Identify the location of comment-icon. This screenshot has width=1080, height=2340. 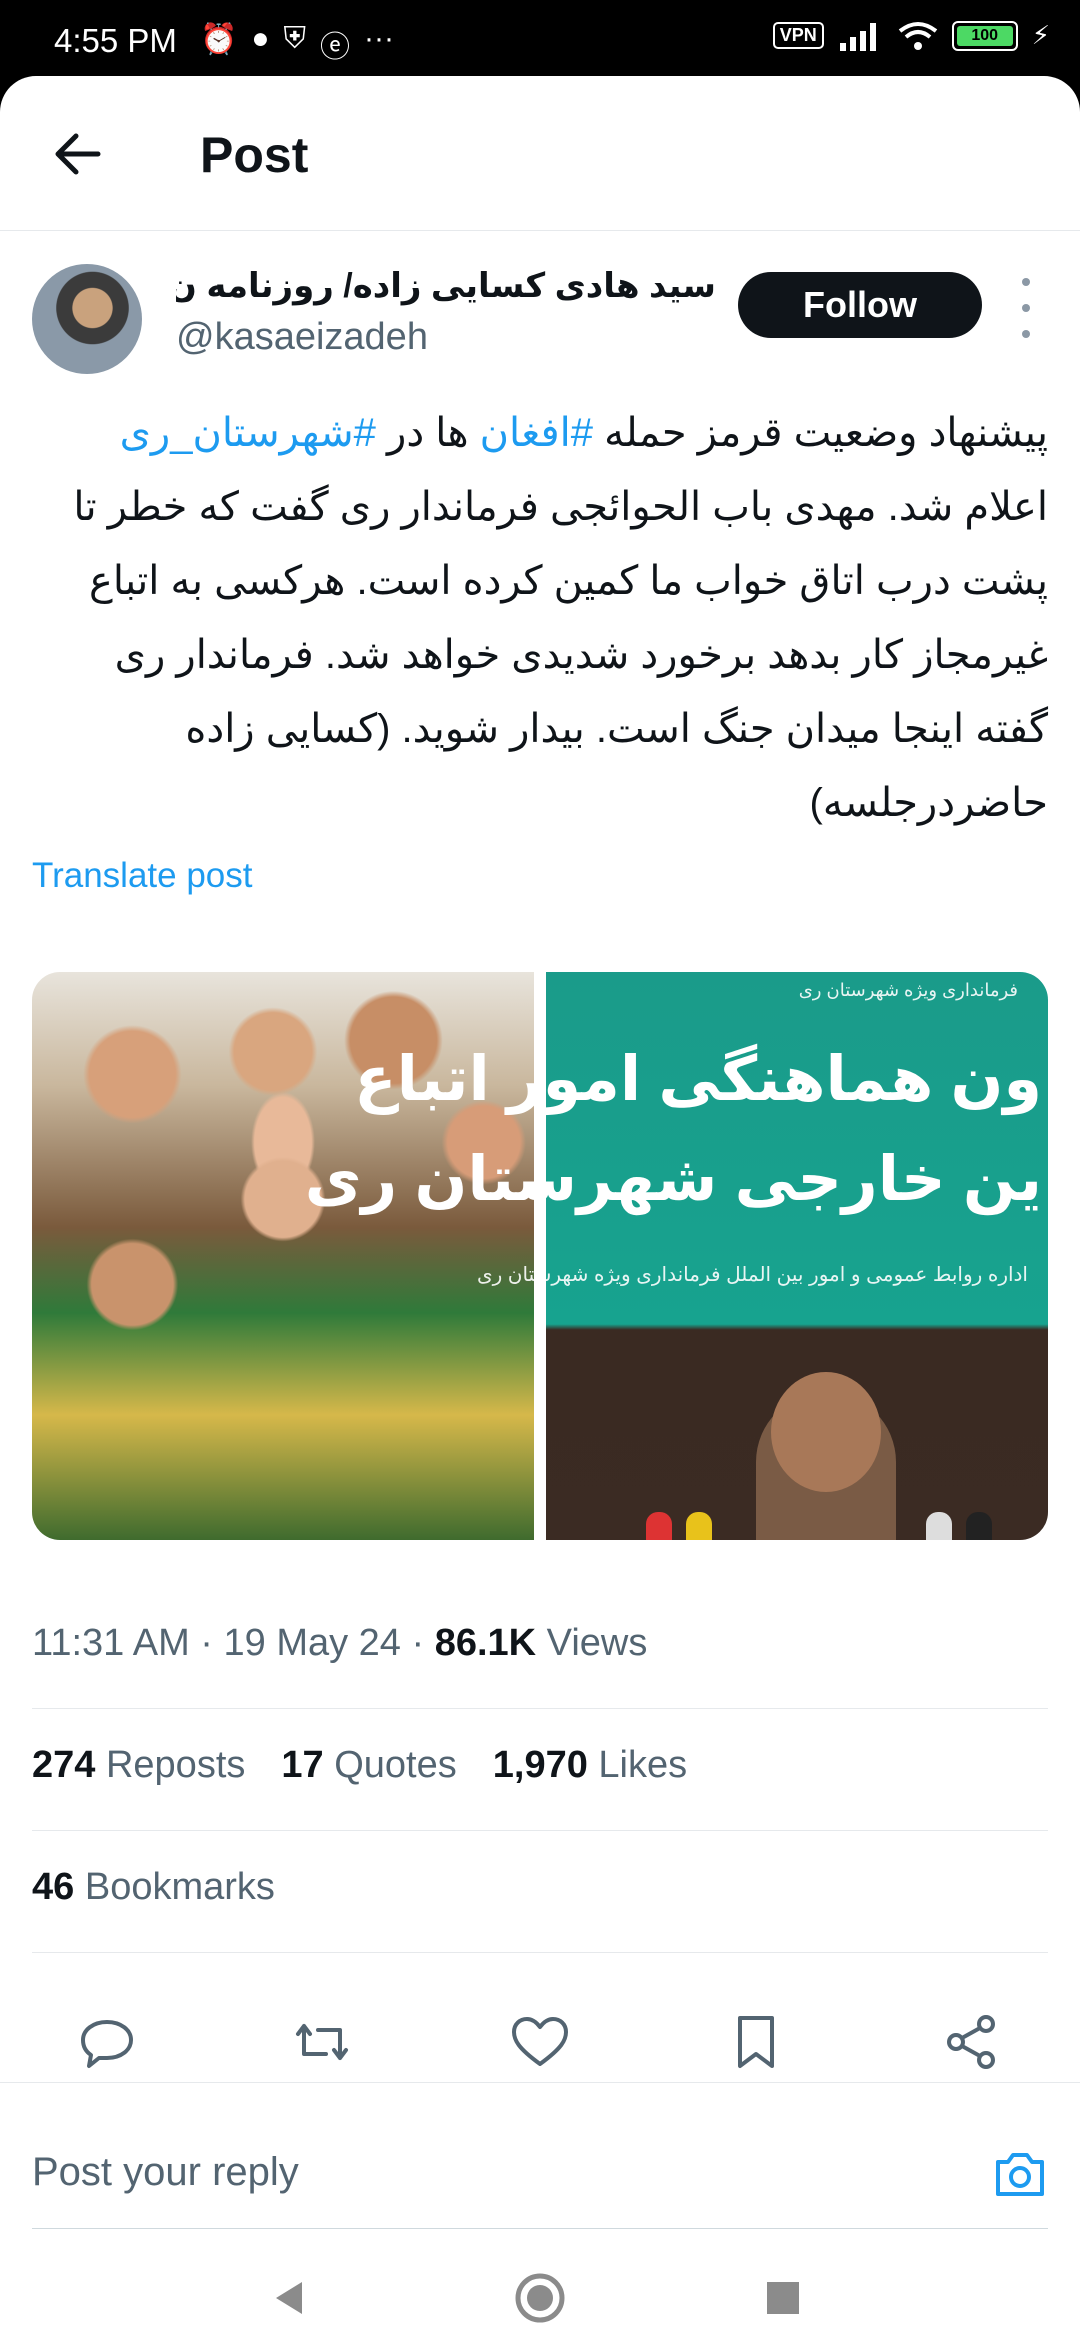
(107, 2044).